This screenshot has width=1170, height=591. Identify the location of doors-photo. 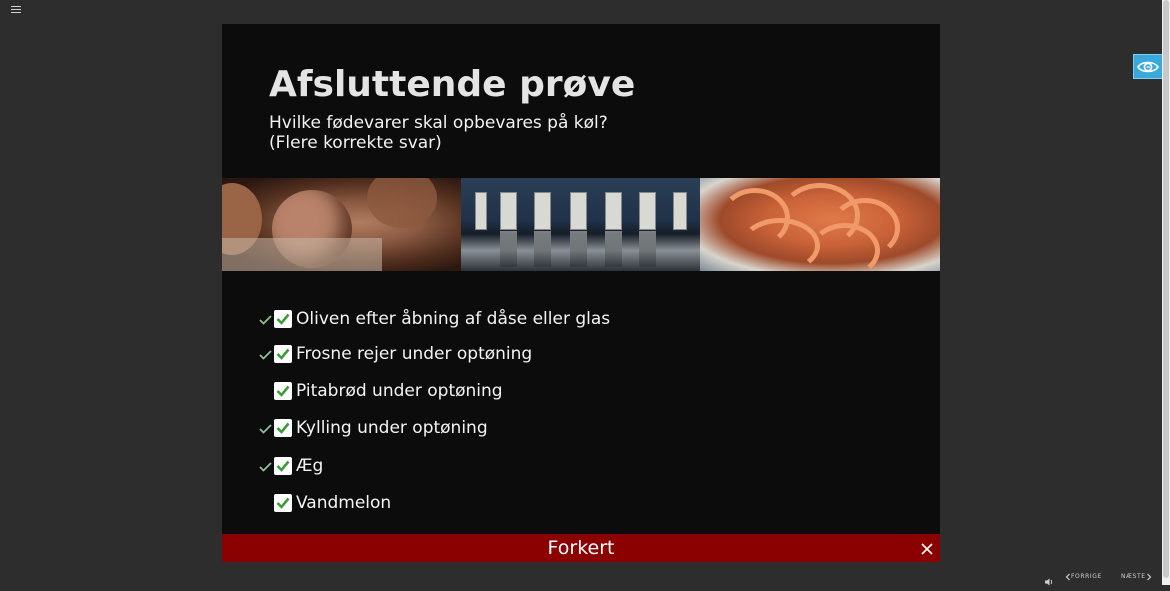
(580, 224).